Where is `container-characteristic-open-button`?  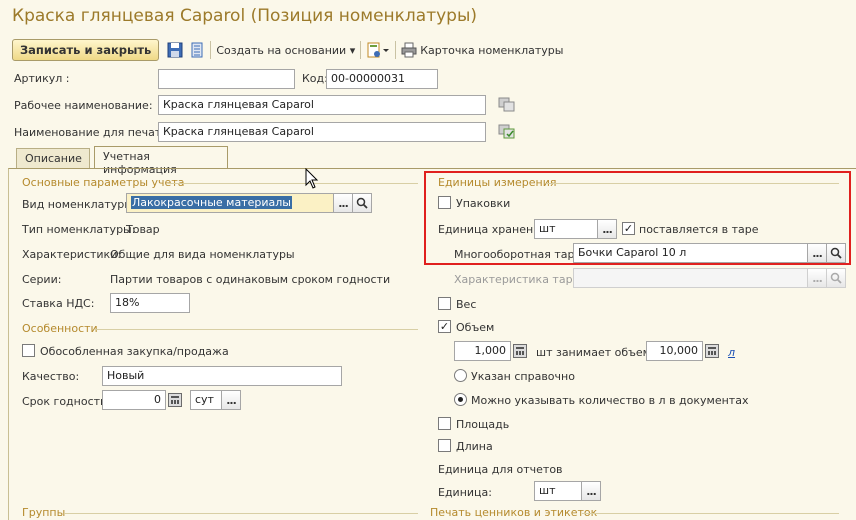
container-characteristic-open-button is located at coordinates (836, 278).